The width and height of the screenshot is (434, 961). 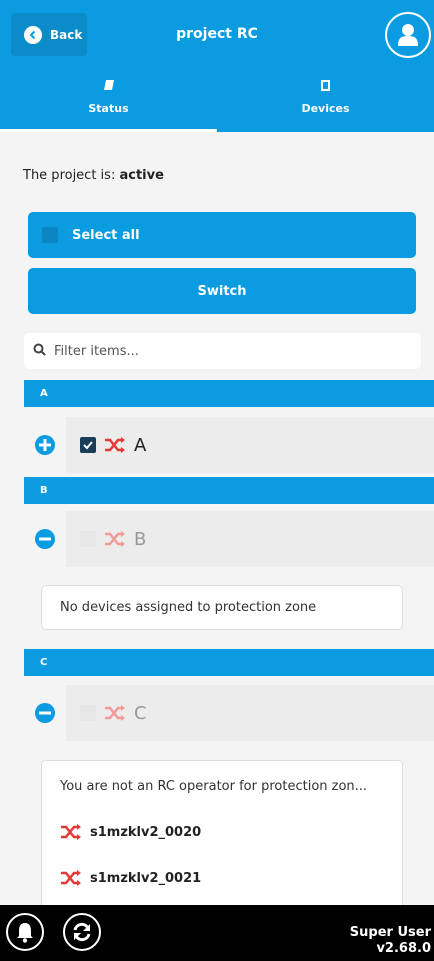 I want to click on plus-circle-icon, so click(x=45, y=445).